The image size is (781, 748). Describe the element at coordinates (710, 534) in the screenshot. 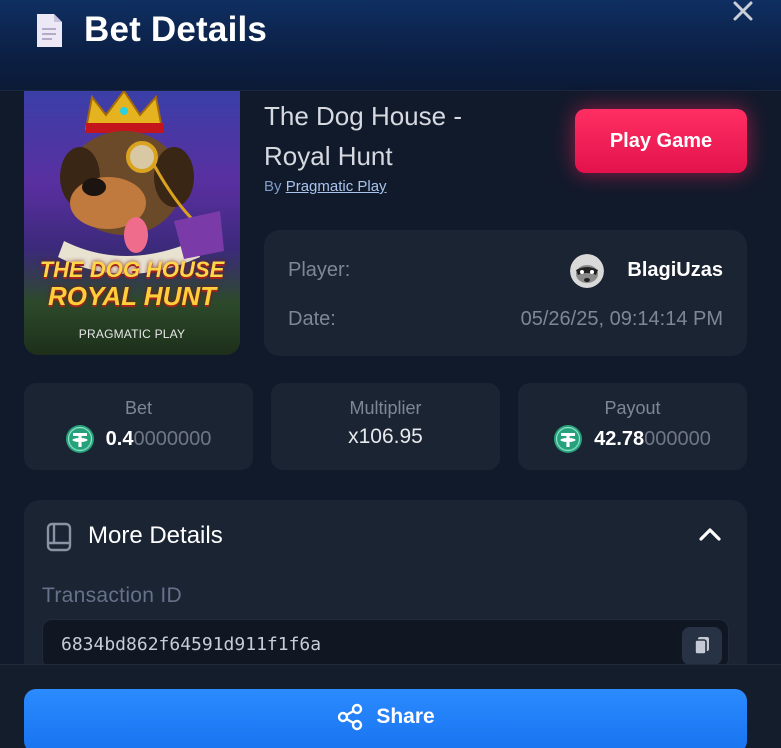

I see `chevron-up-icon` at that location.